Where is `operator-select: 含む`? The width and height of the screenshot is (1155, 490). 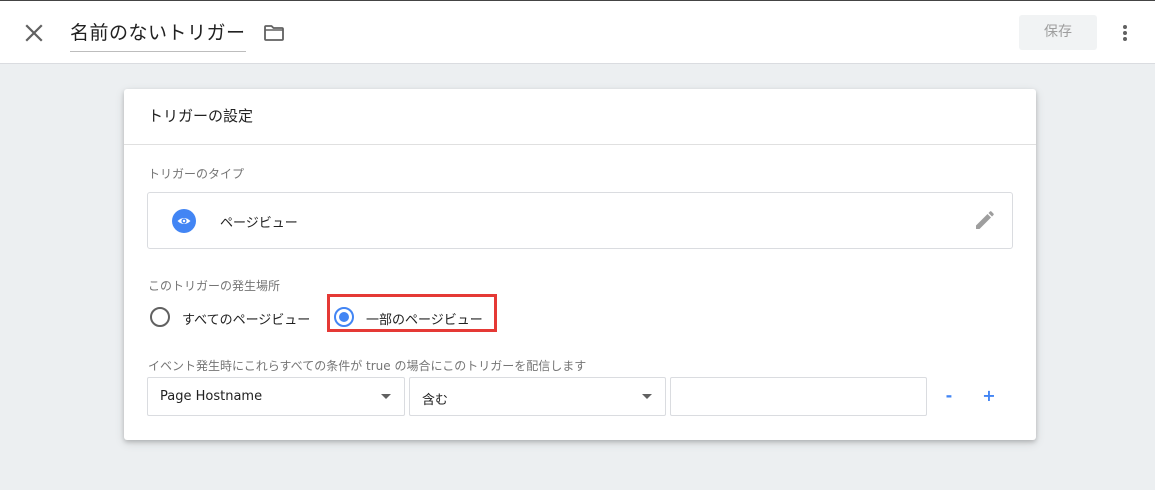
operator-select: 含む is located at coordinates (537, 396).